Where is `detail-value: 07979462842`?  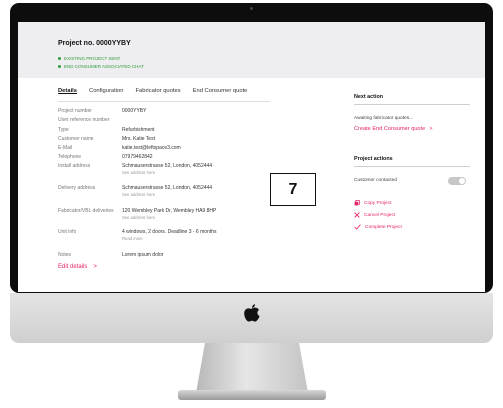 detail-value: 07979462842 is located at coordinates (137, 157).